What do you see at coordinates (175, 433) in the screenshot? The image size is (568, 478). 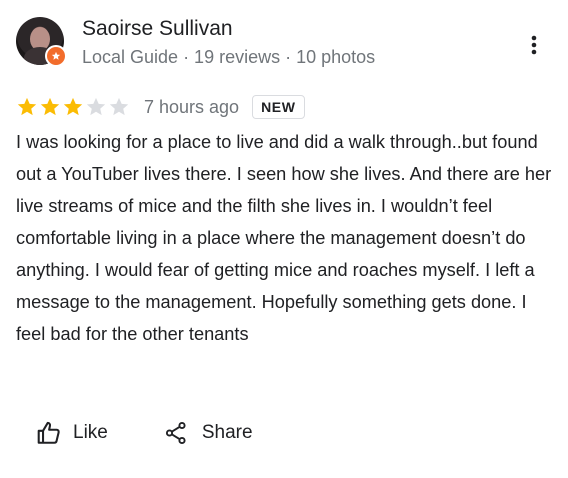 I see `share-icon` at bounding box center [175, 433].